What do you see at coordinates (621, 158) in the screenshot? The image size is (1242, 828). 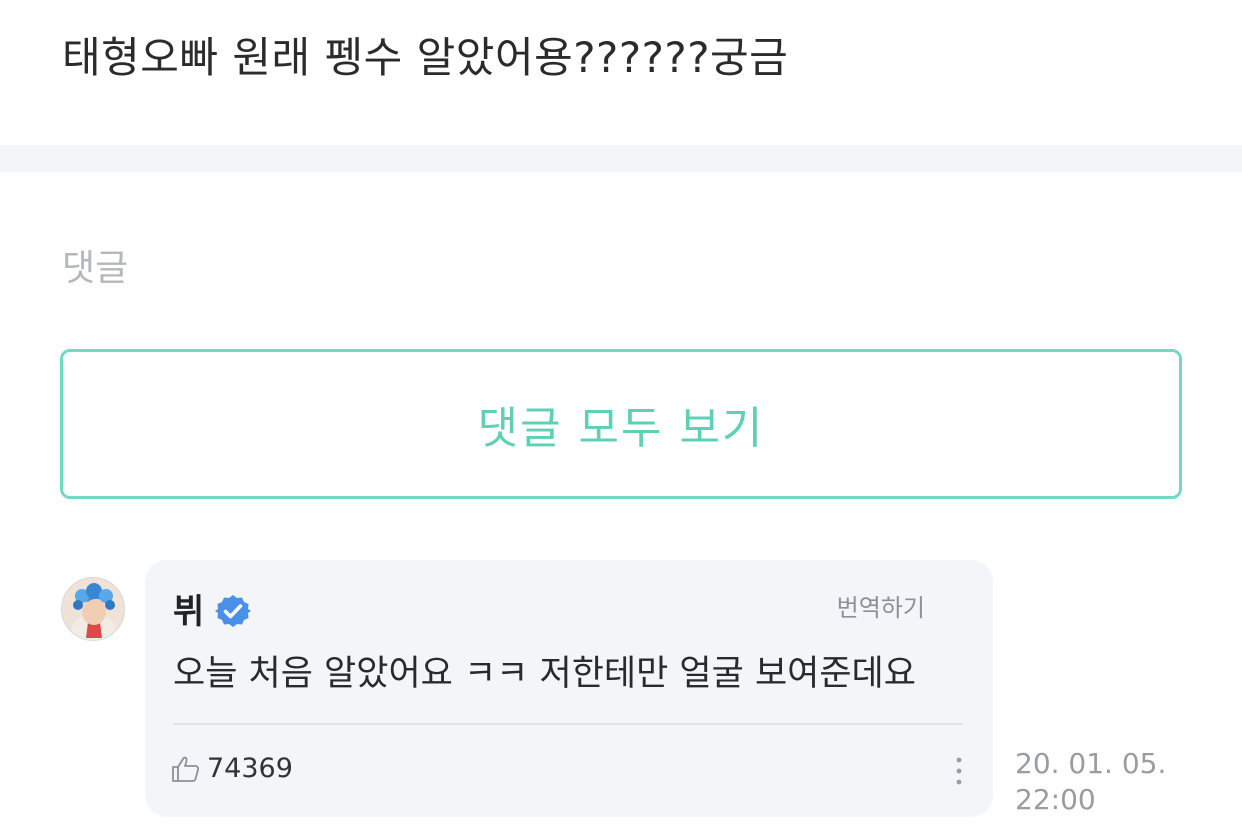 I see `section-divider` at bounding box center [621, 158].